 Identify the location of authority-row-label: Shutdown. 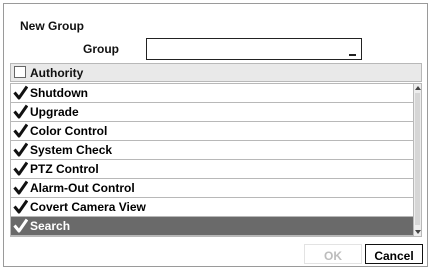
(59, 93).